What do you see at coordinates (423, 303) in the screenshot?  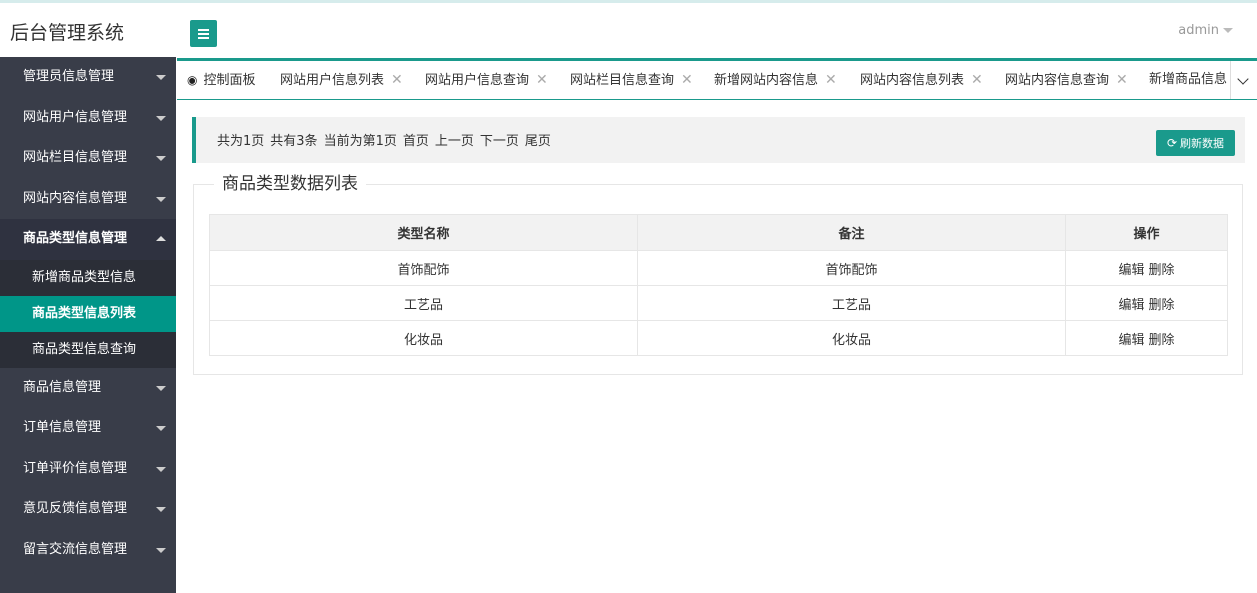 I see `cell-name: 工艺品` at bounding box center [423, 303].